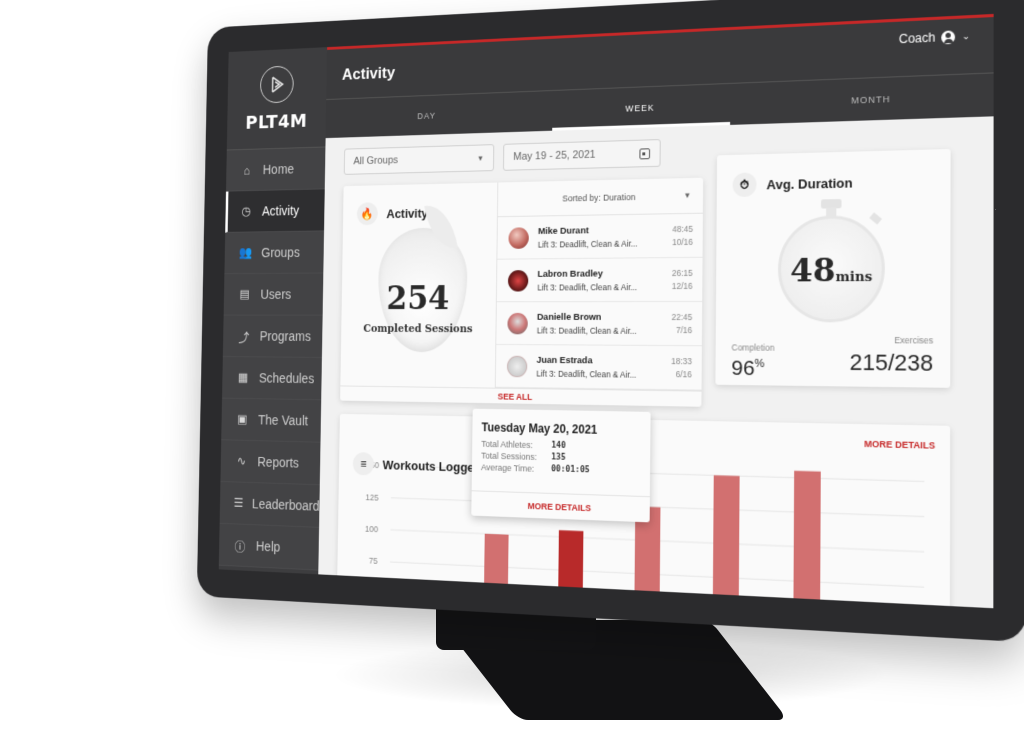  Describe the element at coordinates (682, 241) in the screenshot. I see `athlete-progress: 10/16` at that location.